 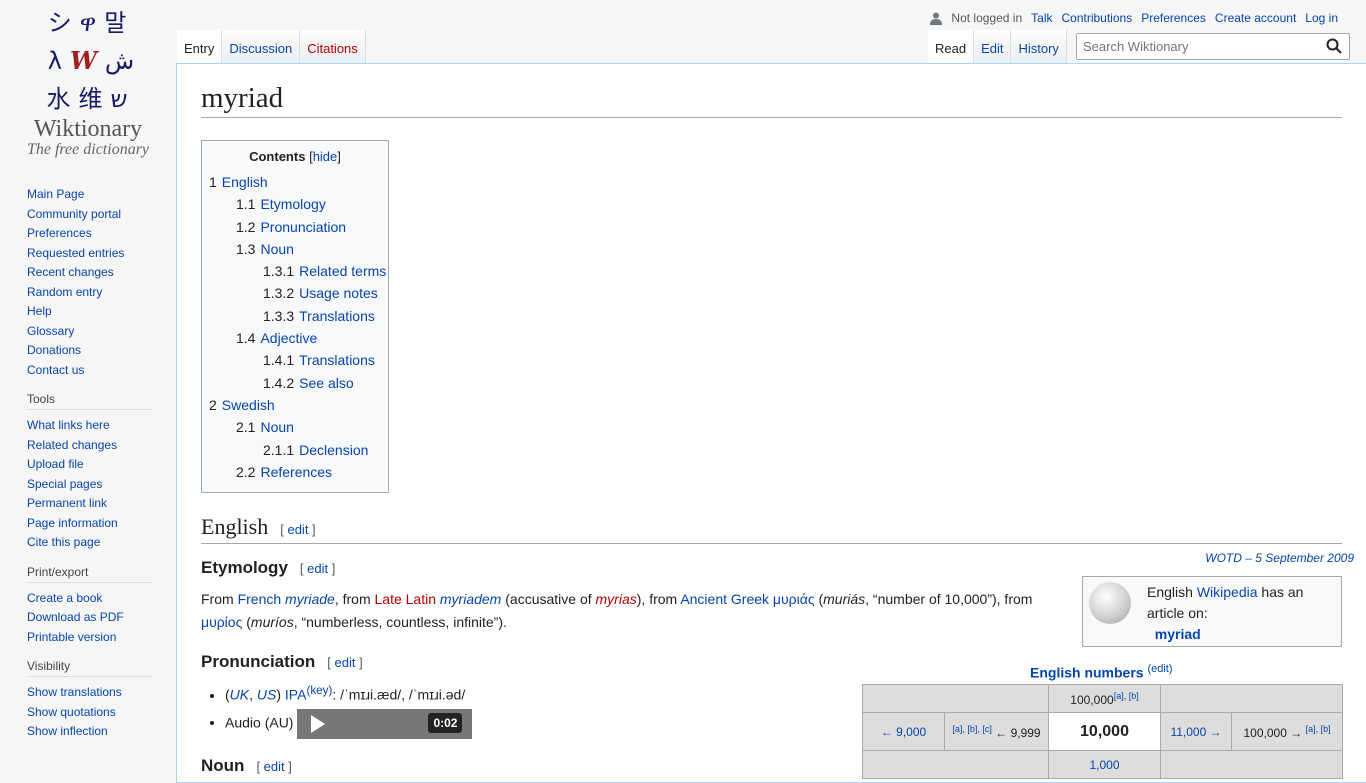 I want to click on toc-item-1-4-adjective: 1.4 Adjective, so click(x=295, y=338).